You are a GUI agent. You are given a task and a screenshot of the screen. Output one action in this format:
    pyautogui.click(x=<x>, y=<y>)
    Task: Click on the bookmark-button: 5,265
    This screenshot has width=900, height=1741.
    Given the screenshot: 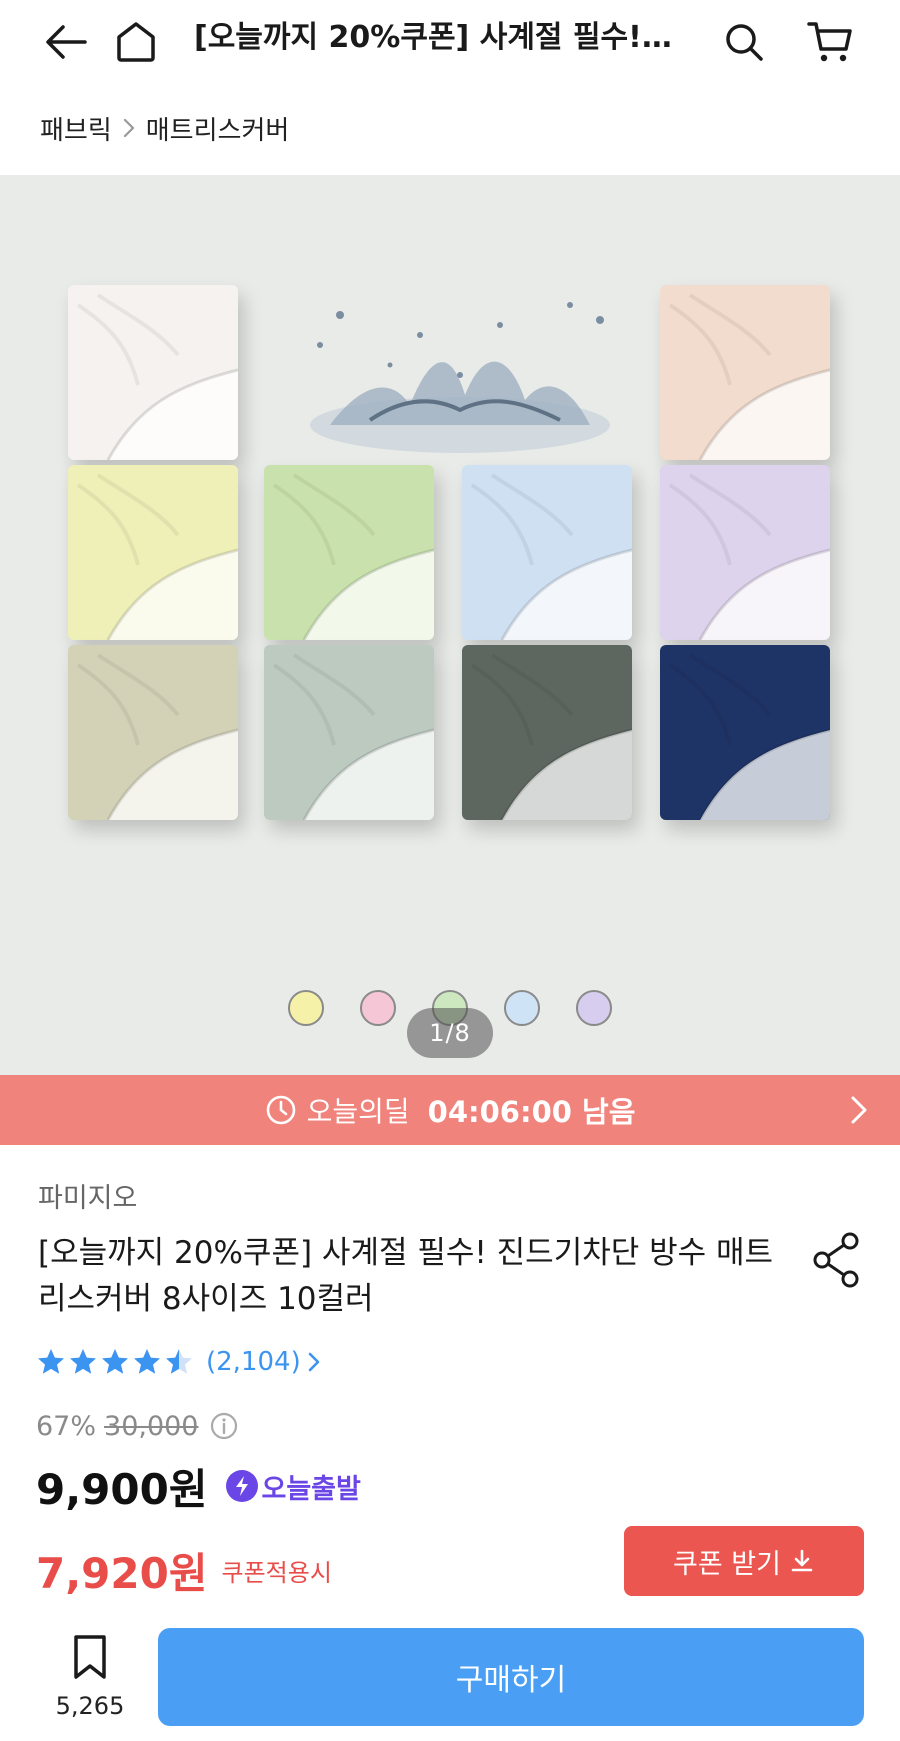 What is the action you would take?
    pyautogui.click(x=90, y=1684)
    